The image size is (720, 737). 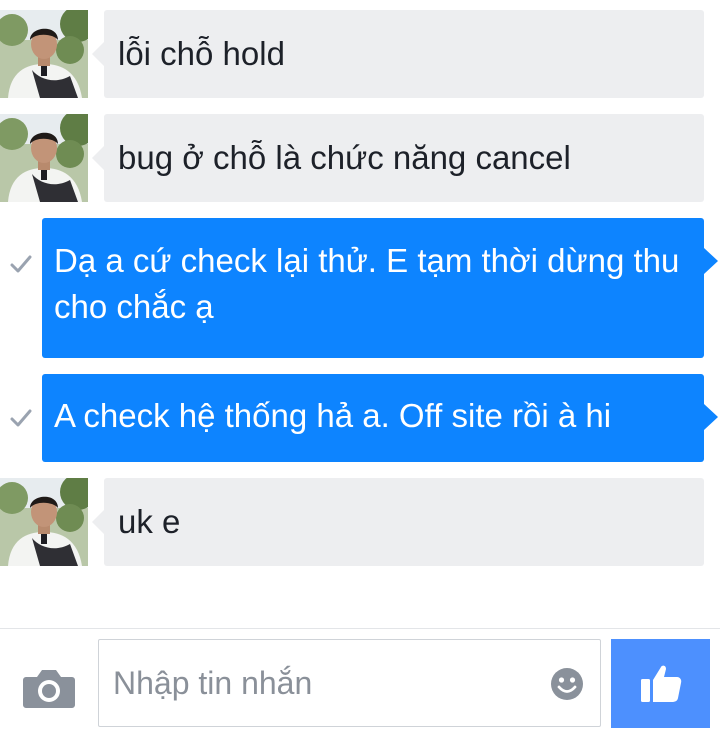 I want to click on message-text-line: cho chắc ạ, so click(x=134, y=306).